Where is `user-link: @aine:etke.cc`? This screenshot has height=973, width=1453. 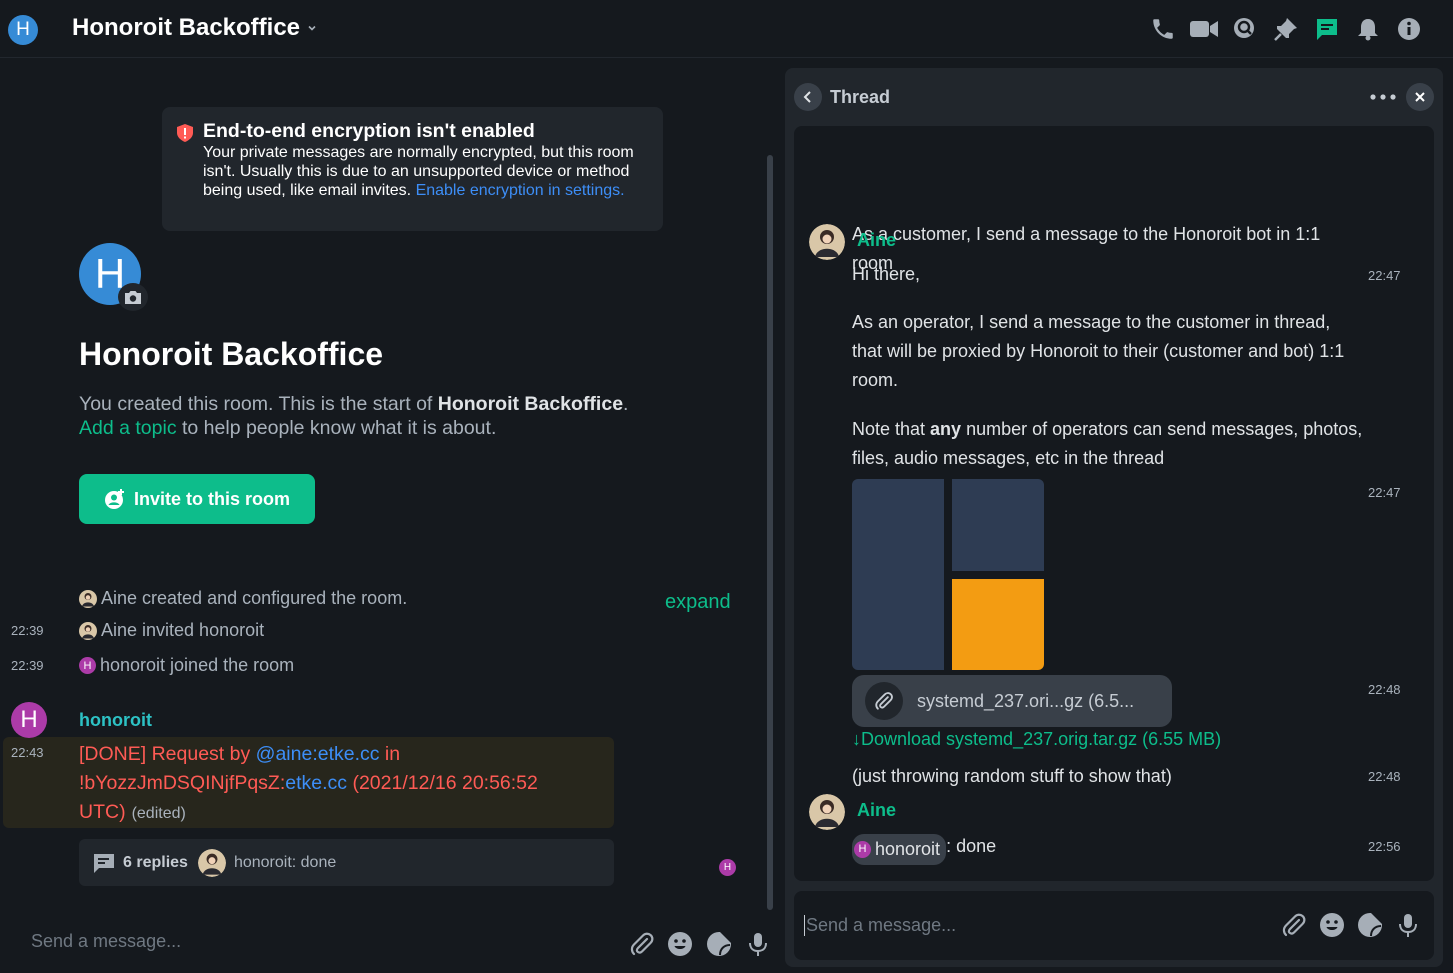
user-link: @aine:etke.cc is located at coordinates (318, 754).